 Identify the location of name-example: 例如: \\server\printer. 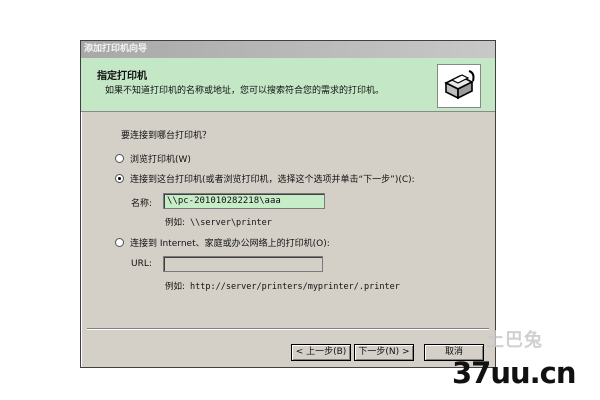
(218, 222).